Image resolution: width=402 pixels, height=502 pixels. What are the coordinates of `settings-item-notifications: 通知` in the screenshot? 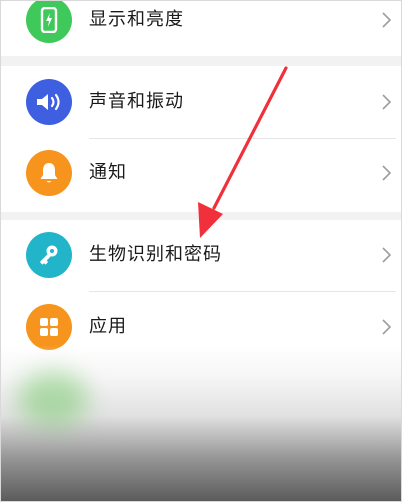 It's located at (201, 175).